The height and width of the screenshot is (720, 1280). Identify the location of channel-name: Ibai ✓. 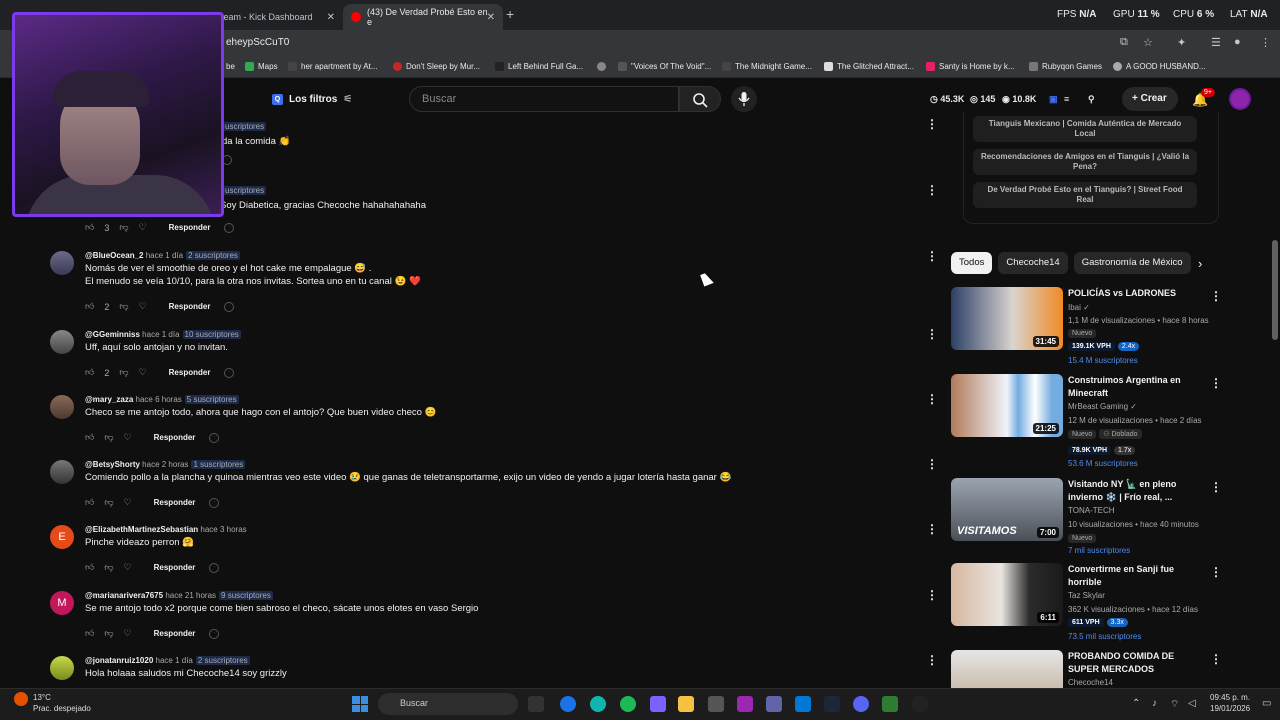
(1079, 307).